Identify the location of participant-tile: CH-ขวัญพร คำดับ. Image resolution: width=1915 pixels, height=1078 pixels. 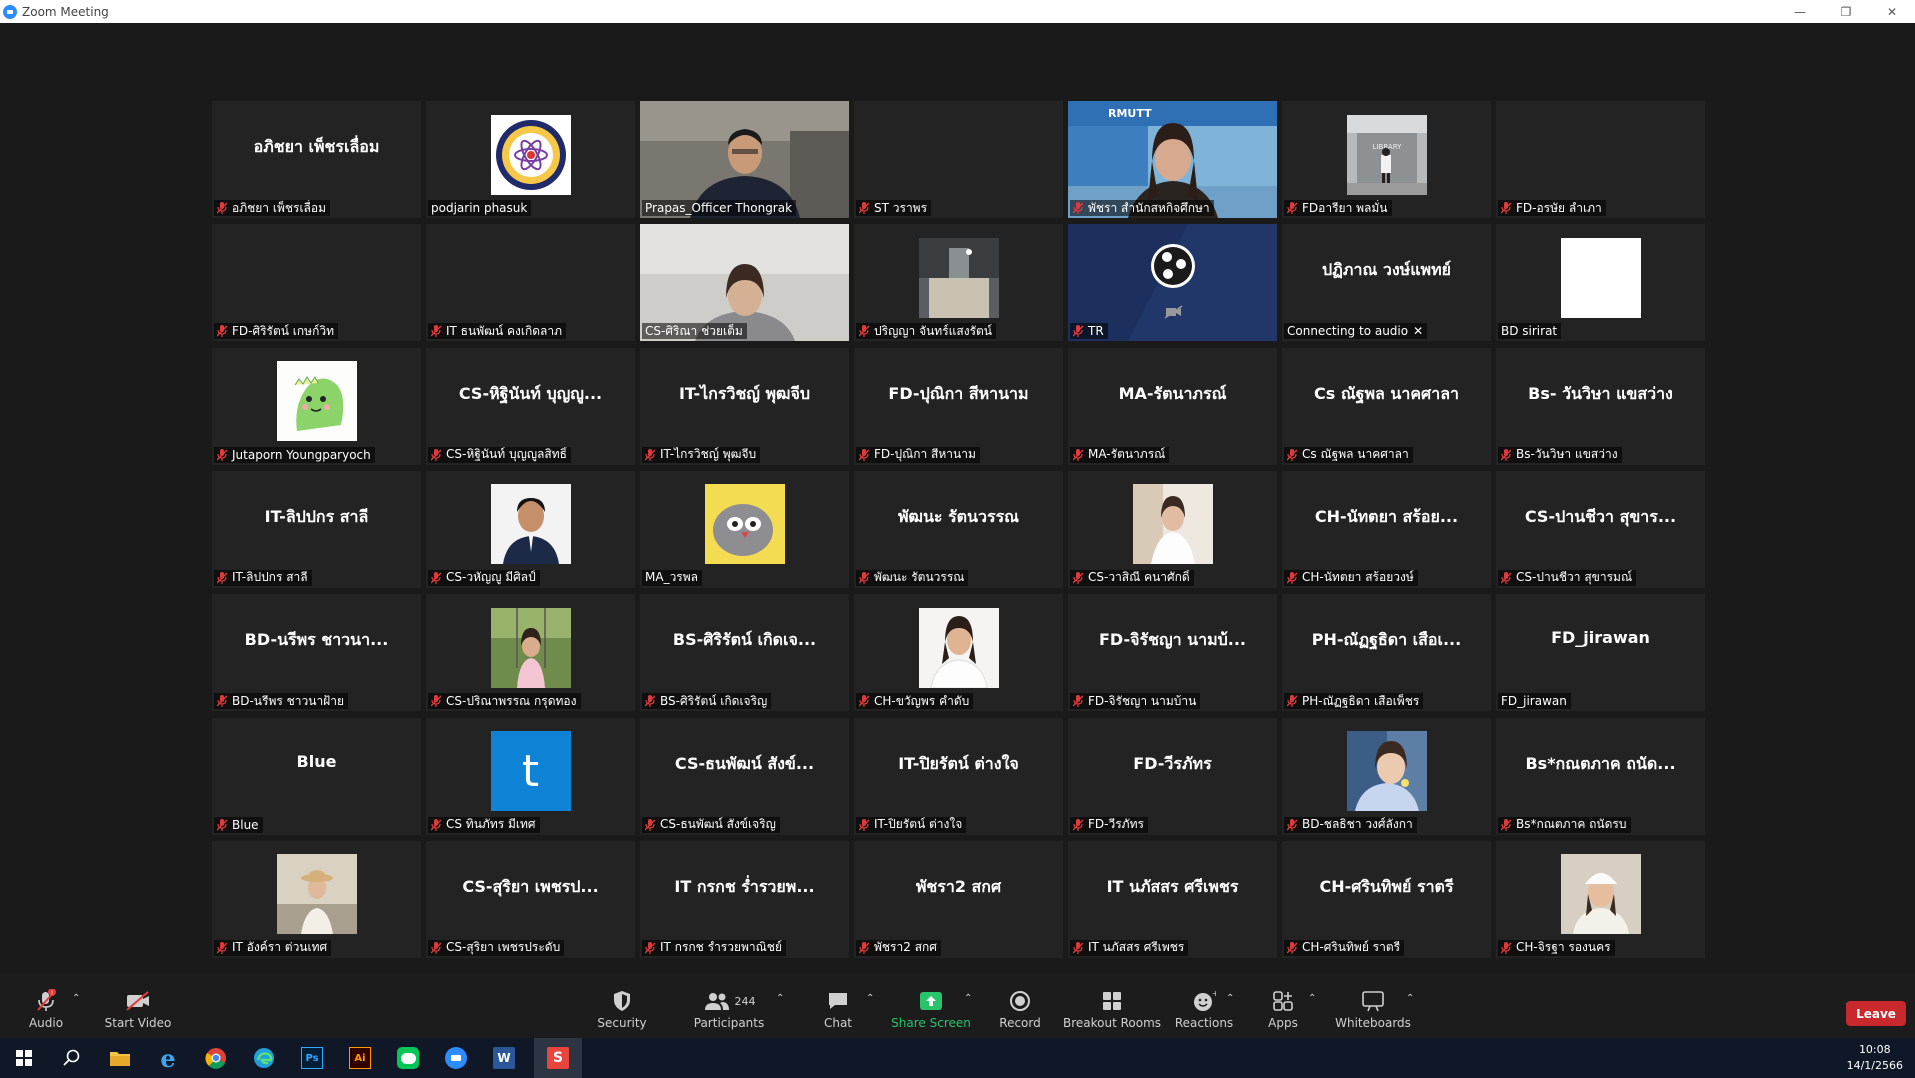
(958, 653).